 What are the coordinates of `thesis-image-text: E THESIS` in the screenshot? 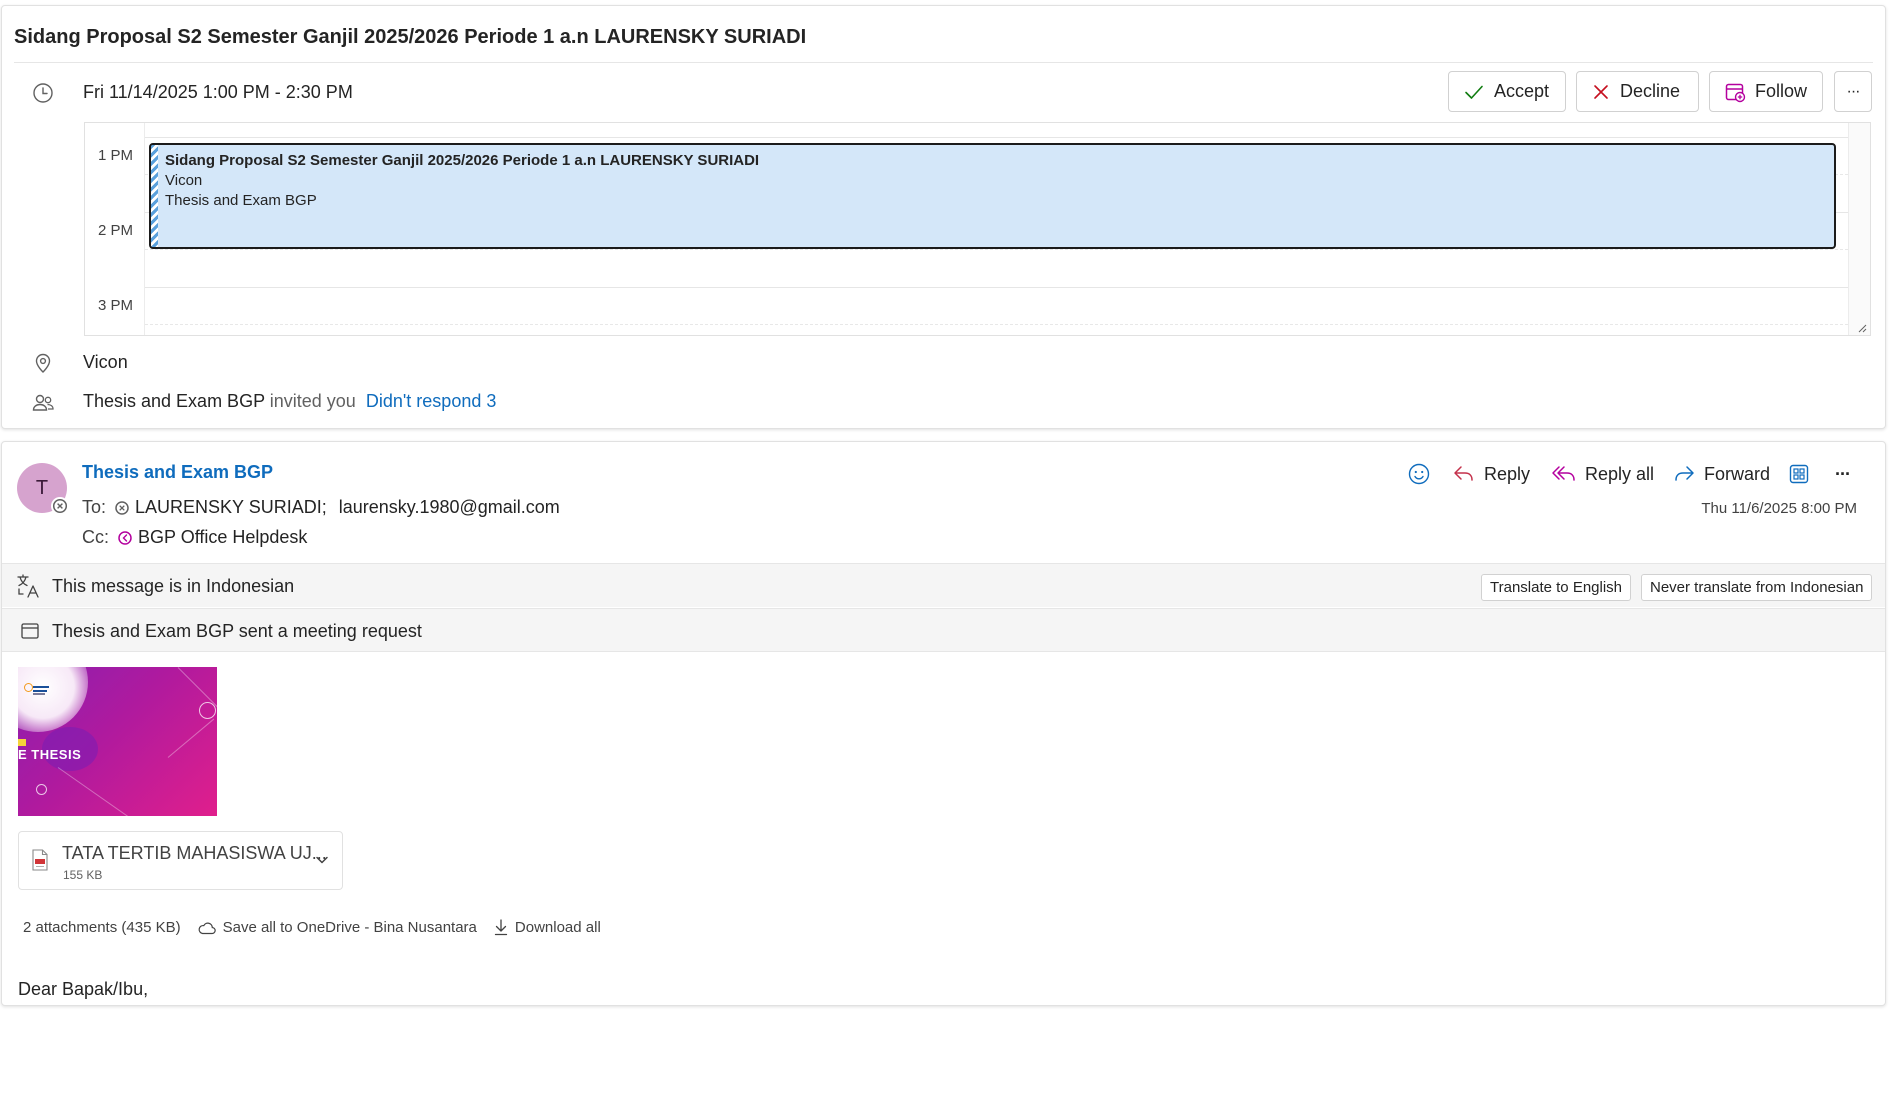 It's located at (50, 754).